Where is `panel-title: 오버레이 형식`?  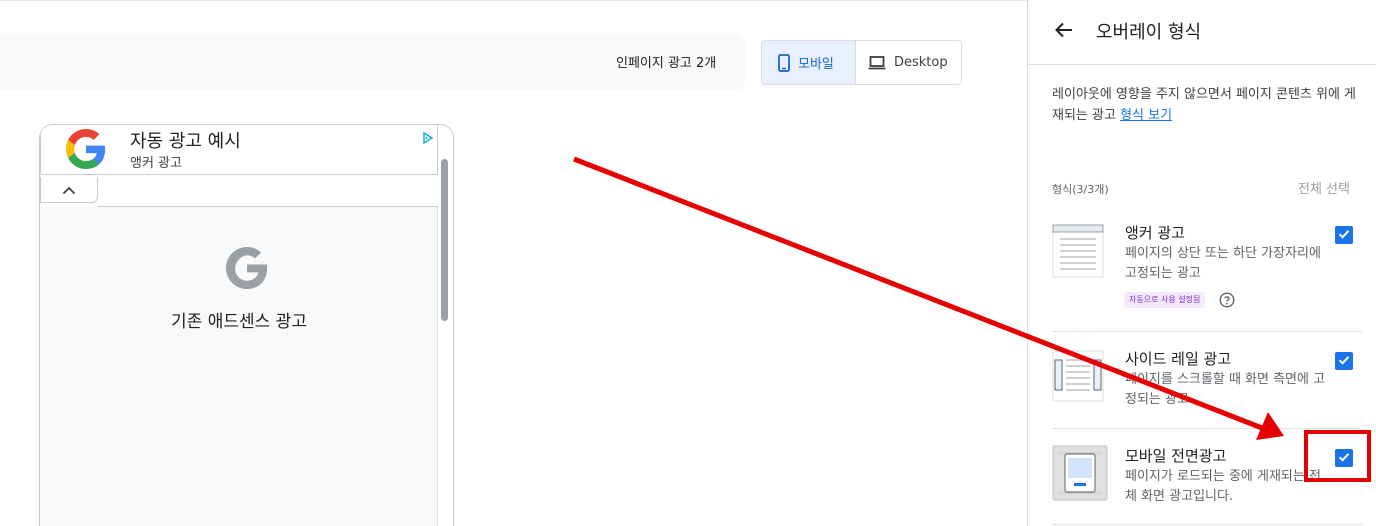 panel-title: 오버레이 형식 is located at coordinates (1149, 32).